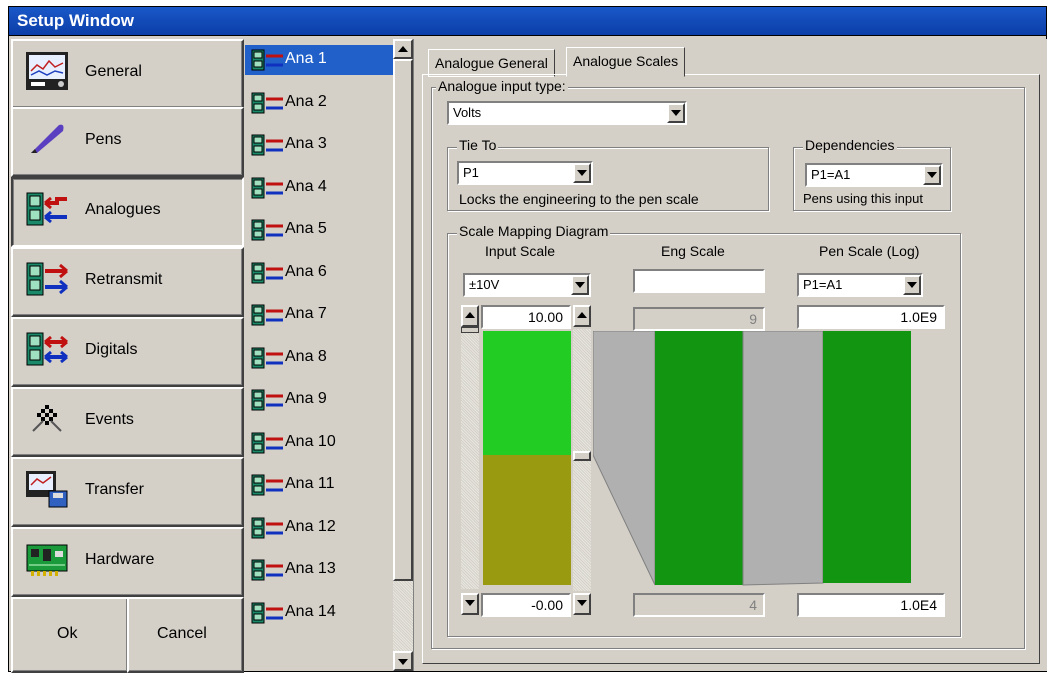 Image resolution: width=1056 pixels, height=677 pixels. Describe the element at coordinates (306, 186) in the screenshot. I see `channel-label: Ana 4` at that location.